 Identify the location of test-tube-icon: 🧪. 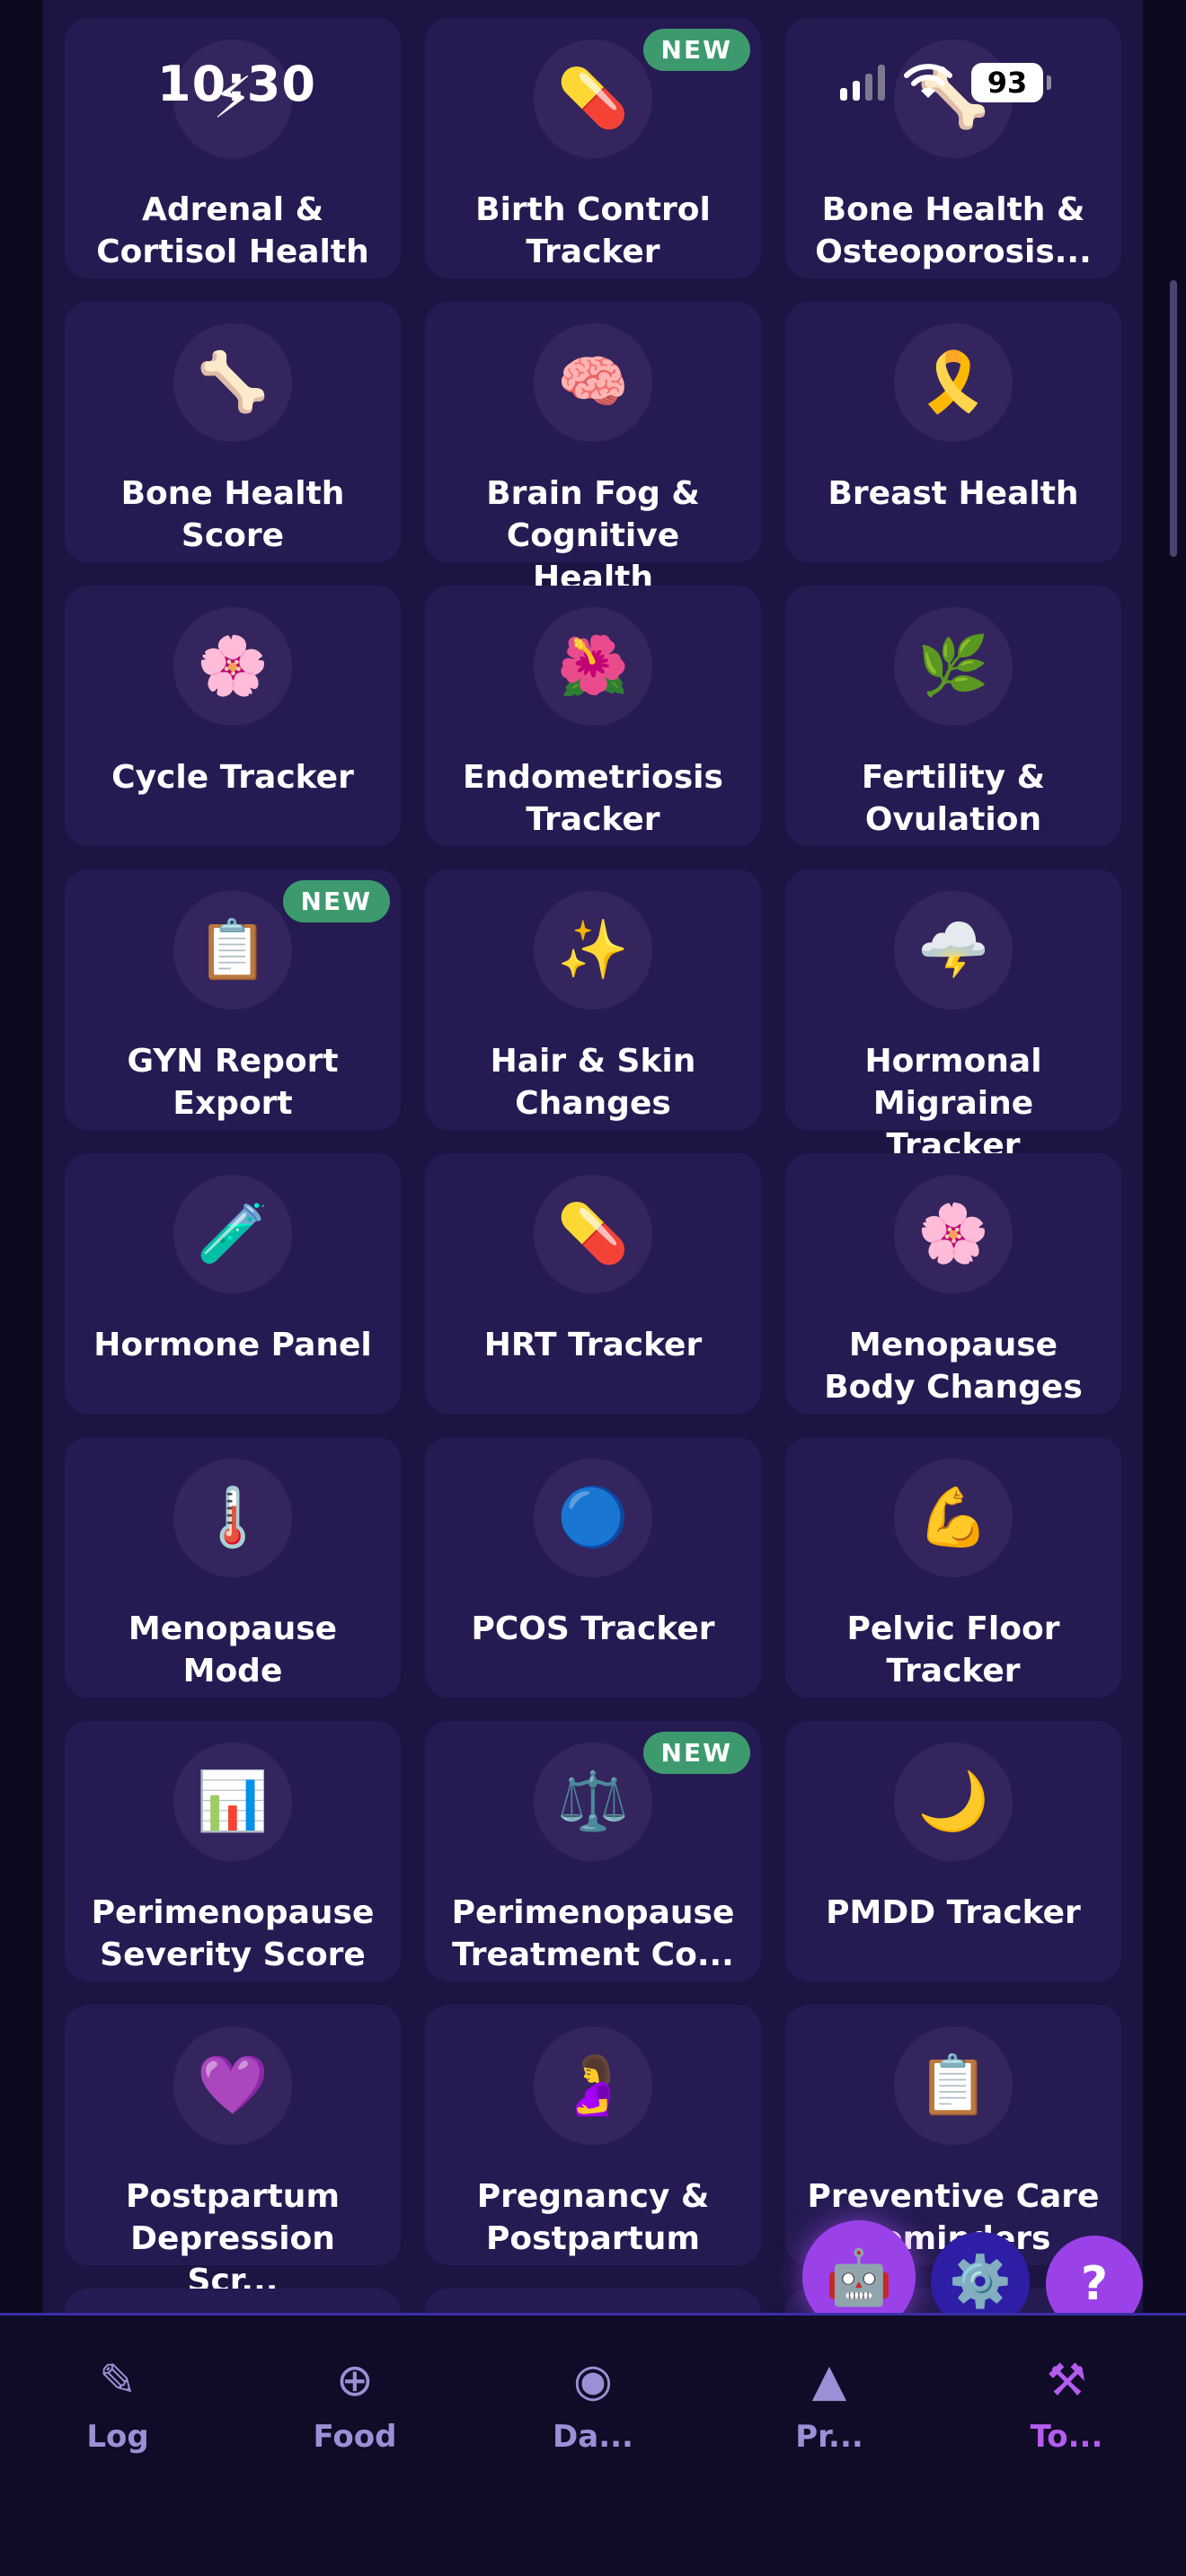
(232, 1234).